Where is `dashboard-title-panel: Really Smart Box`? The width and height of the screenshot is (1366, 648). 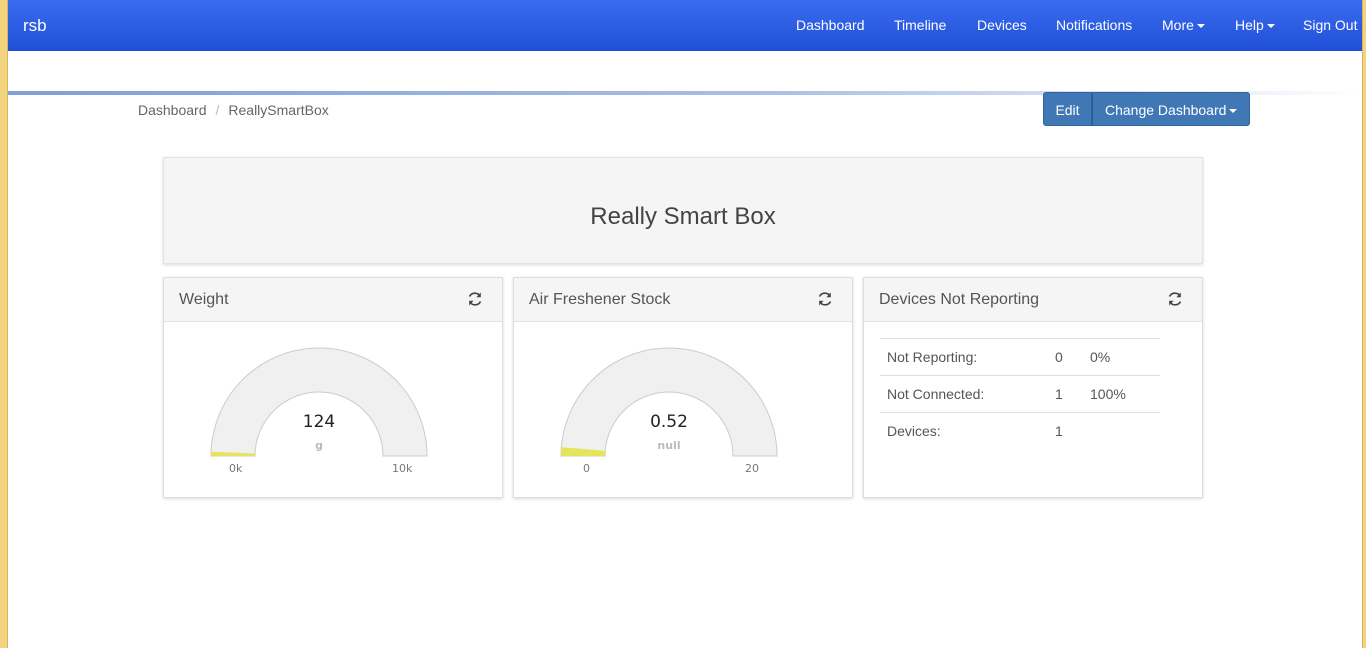
dashboard-title-panel: Really Smart Box is located at coordinates (683, 210).